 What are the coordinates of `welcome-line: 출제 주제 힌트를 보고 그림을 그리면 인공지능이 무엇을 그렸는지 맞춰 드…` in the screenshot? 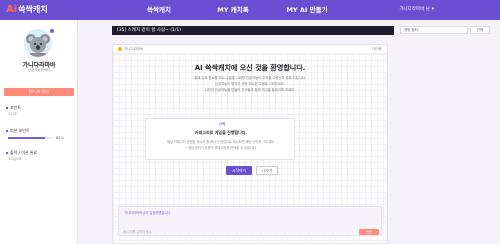 It's located at (250, 78).